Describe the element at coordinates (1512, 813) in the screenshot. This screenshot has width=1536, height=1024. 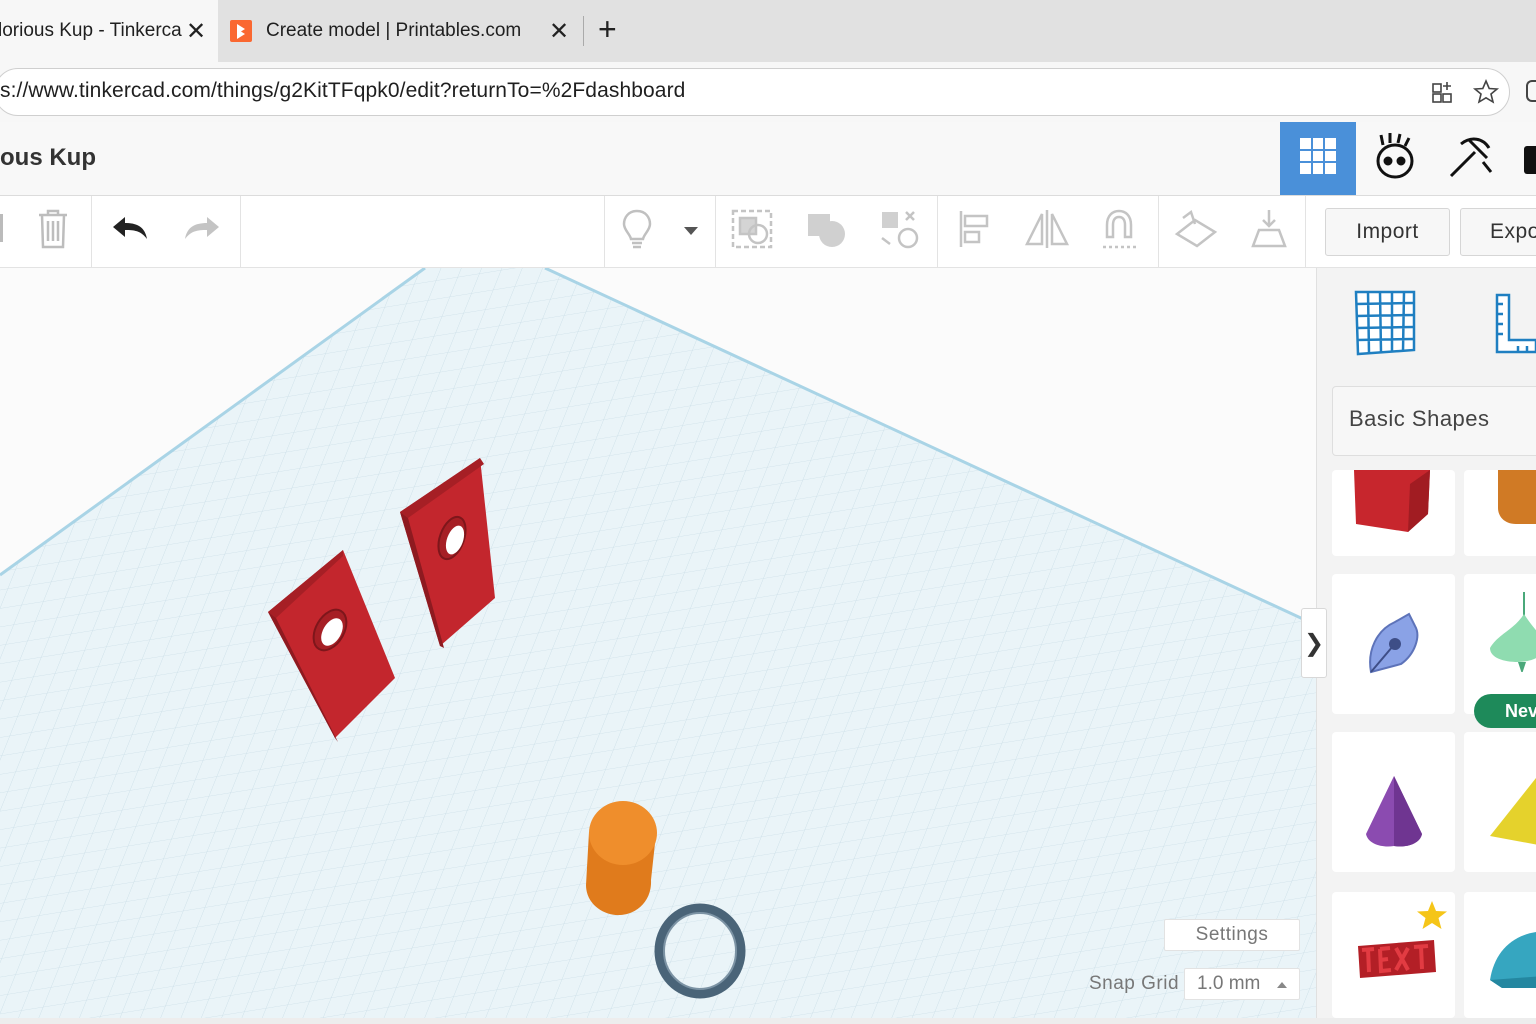
I see `pyramid-shape-icon` at that location.